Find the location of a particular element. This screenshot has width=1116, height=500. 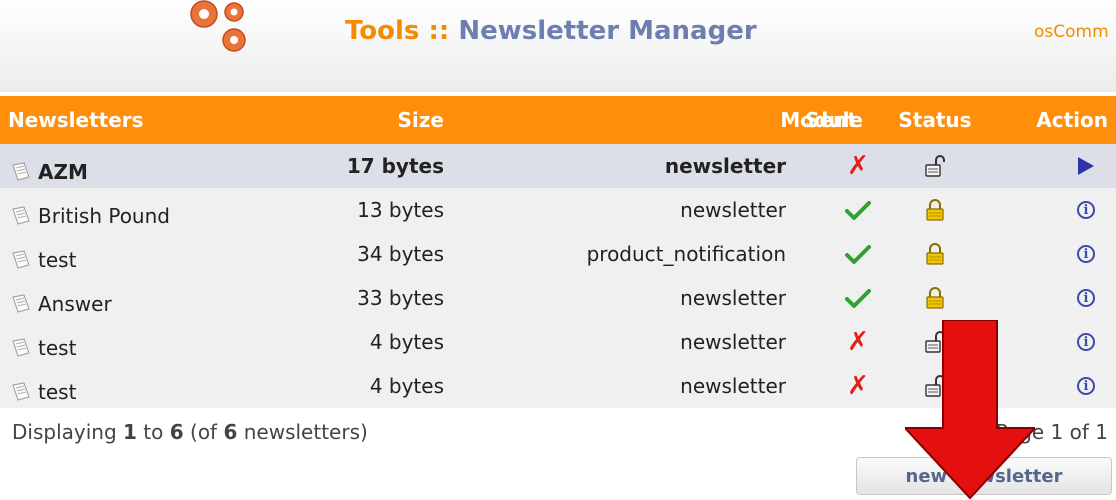

newsletter-name-cell: Answer is located at coordinates (61, 301).